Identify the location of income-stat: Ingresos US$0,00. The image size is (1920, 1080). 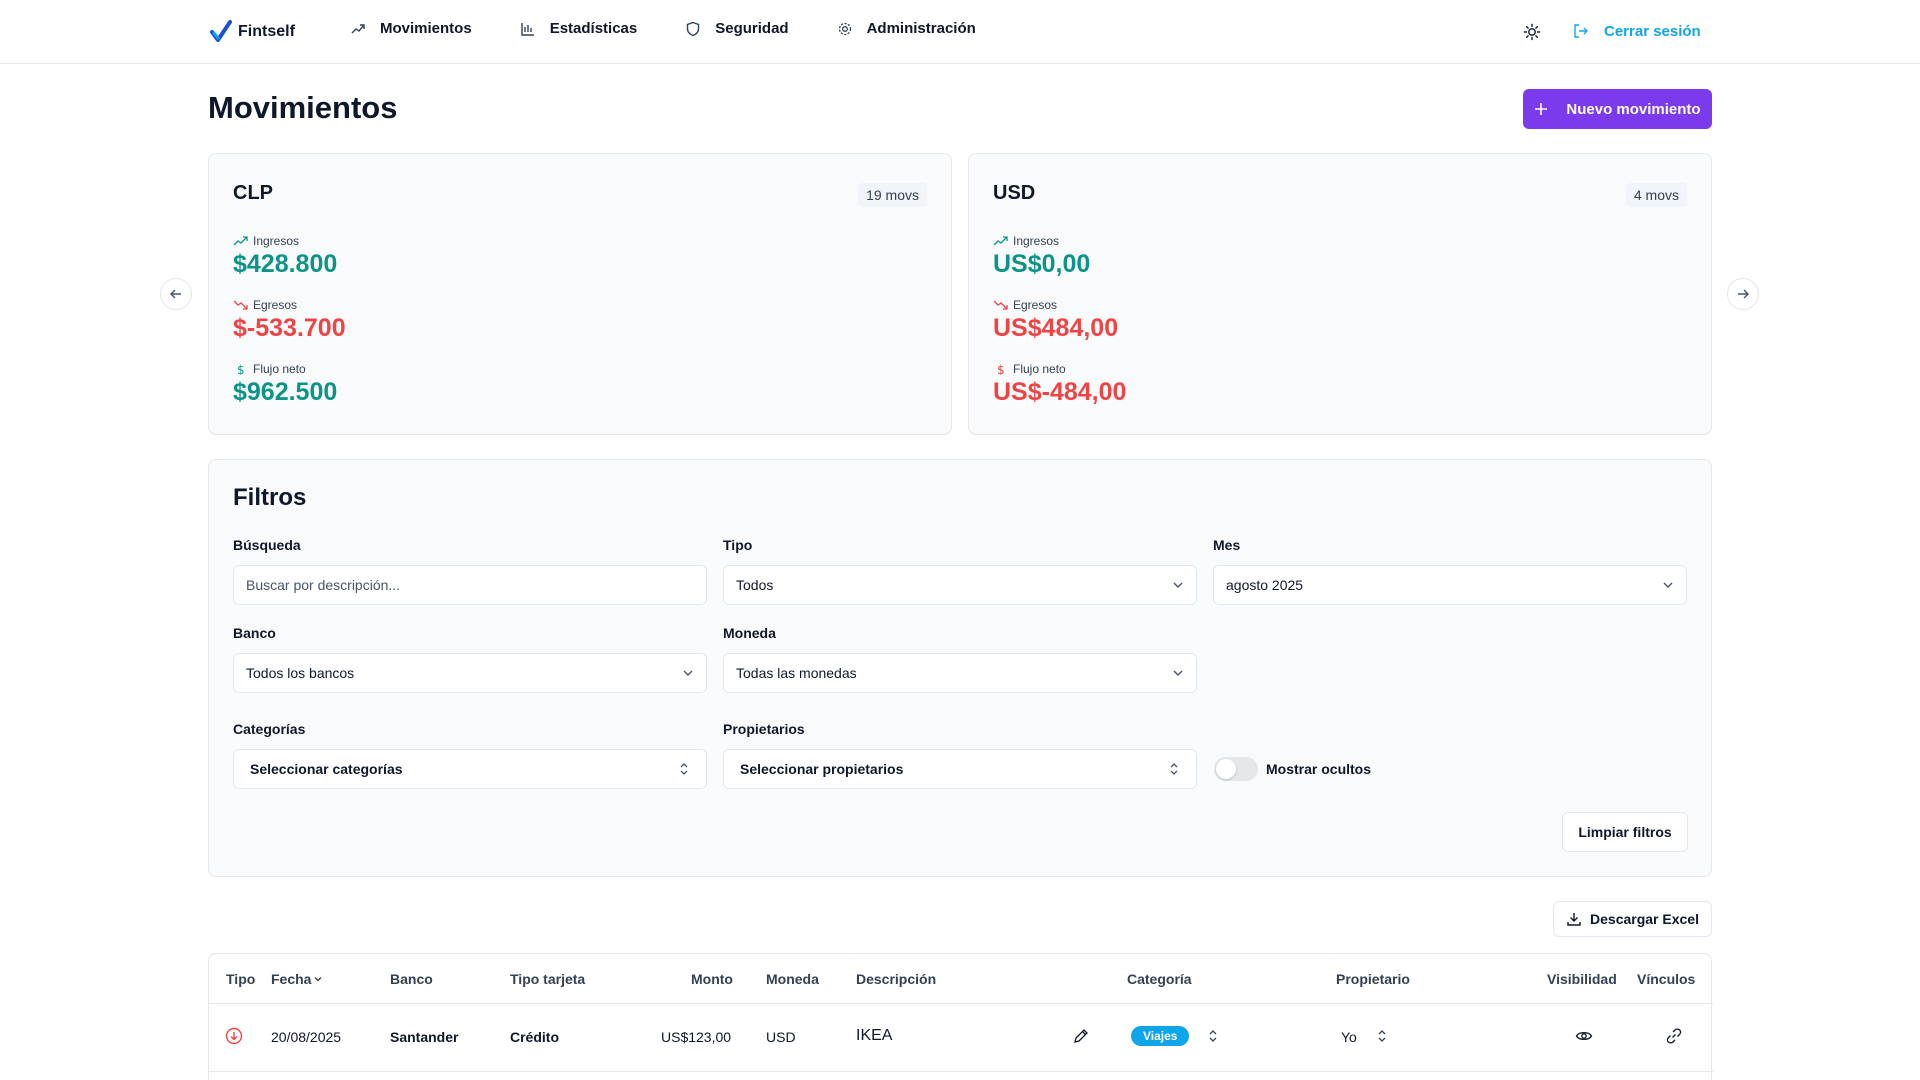
(1041, 256).